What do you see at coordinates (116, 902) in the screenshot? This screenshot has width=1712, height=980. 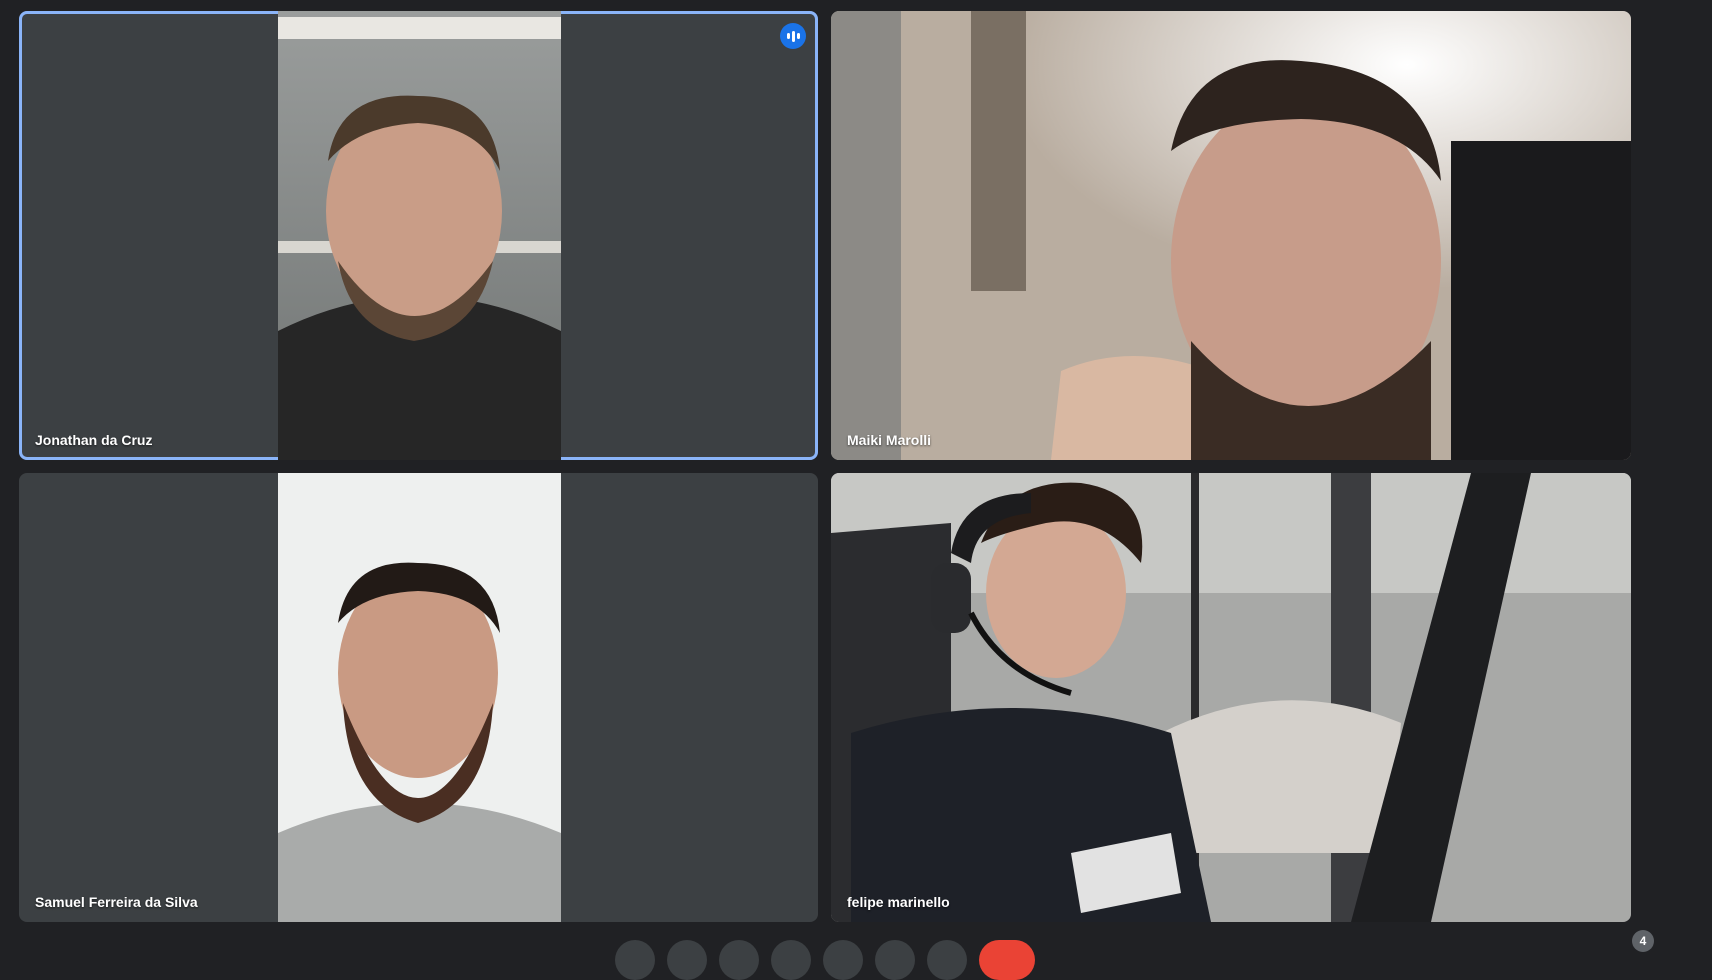 I see `participant-name: Samuel Ferreira da Silva` at bounding box center [116, 902].